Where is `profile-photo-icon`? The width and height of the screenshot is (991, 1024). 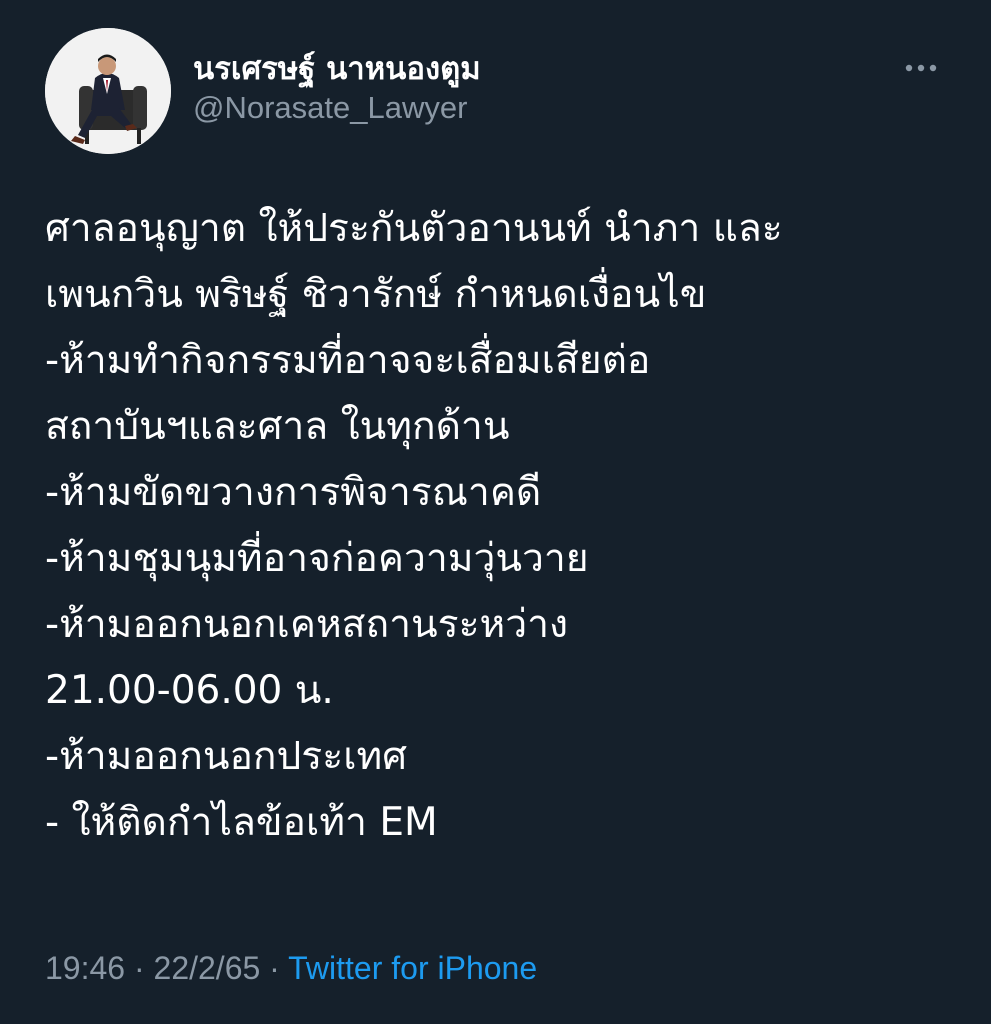
profile-photo-icon is located at coordinates (108, 91).